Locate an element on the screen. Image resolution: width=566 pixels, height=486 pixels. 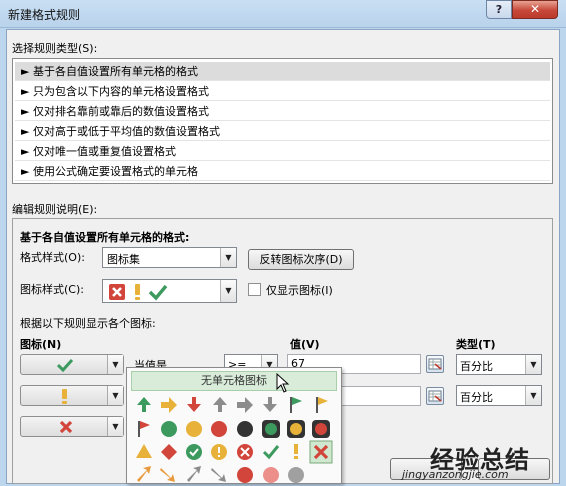
gray-up-right-arrow-icon is located at coordinates (194, 474).